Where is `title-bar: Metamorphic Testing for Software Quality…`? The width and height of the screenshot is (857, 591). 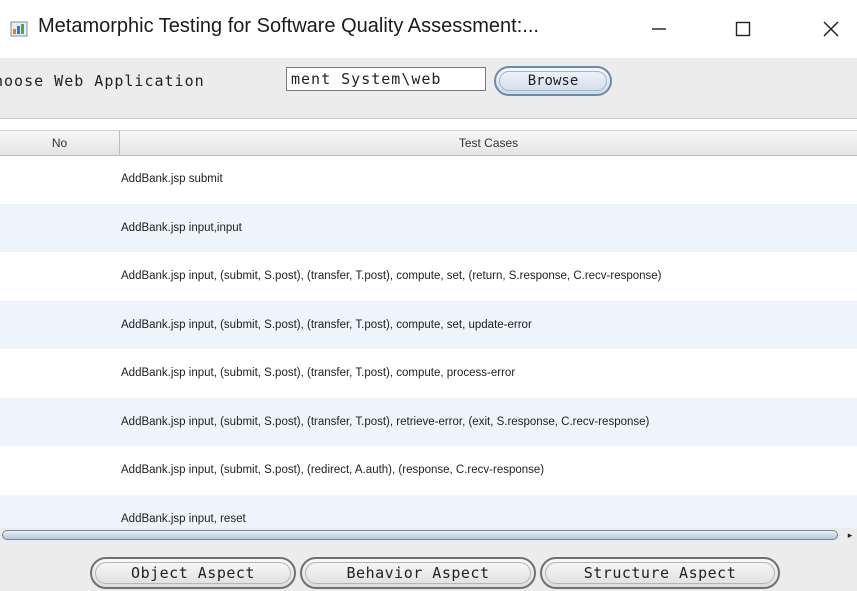 title-bar: Metamorphic Testing for Software Quality… is located at coordinates (428, 29).